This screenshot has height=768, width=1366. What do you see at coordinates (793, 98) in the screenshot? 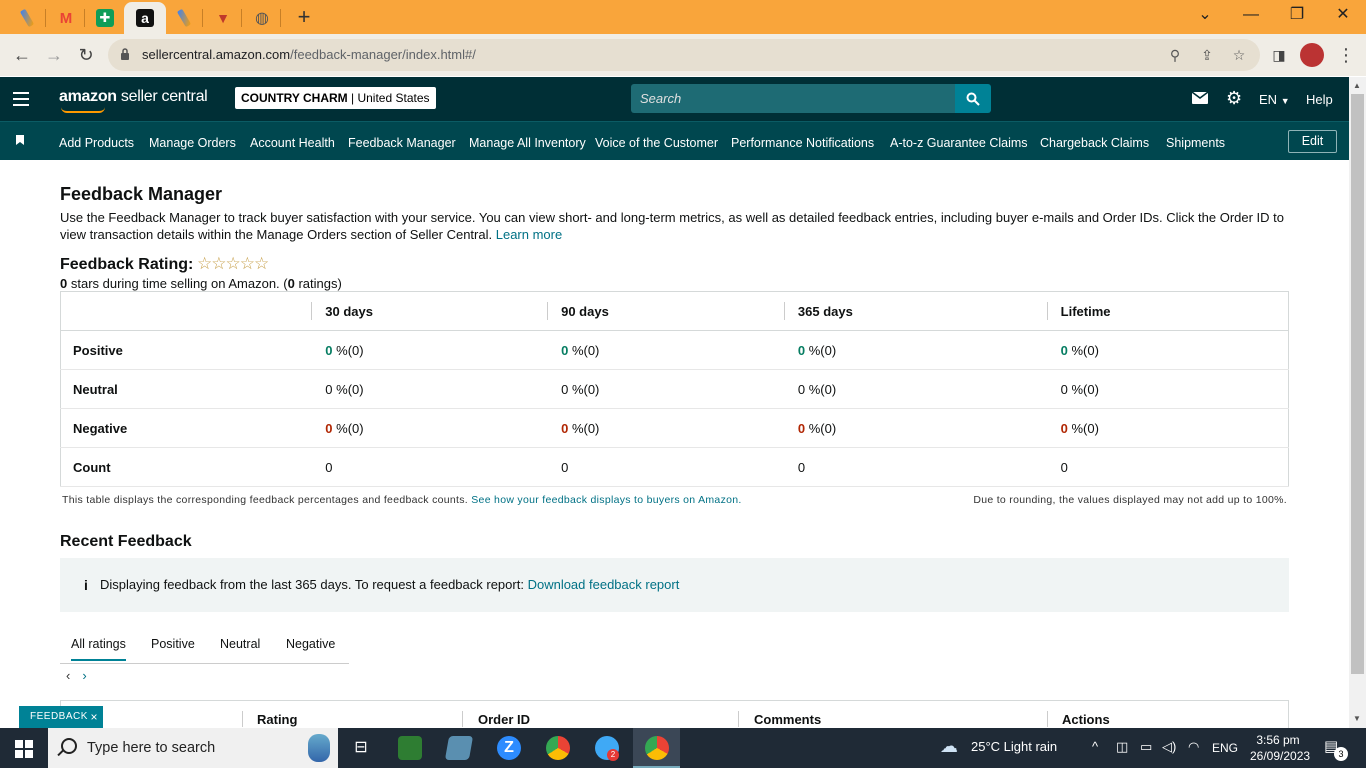
I see `search-input` at bounding box center [793, 98].